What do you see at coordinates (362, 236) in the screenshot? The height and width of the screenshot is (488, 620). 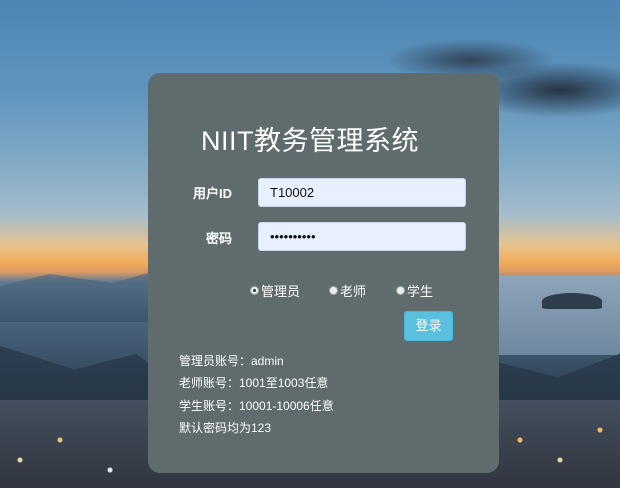 I see `password-input: ••••••••••` at bounding box center [362, 236].